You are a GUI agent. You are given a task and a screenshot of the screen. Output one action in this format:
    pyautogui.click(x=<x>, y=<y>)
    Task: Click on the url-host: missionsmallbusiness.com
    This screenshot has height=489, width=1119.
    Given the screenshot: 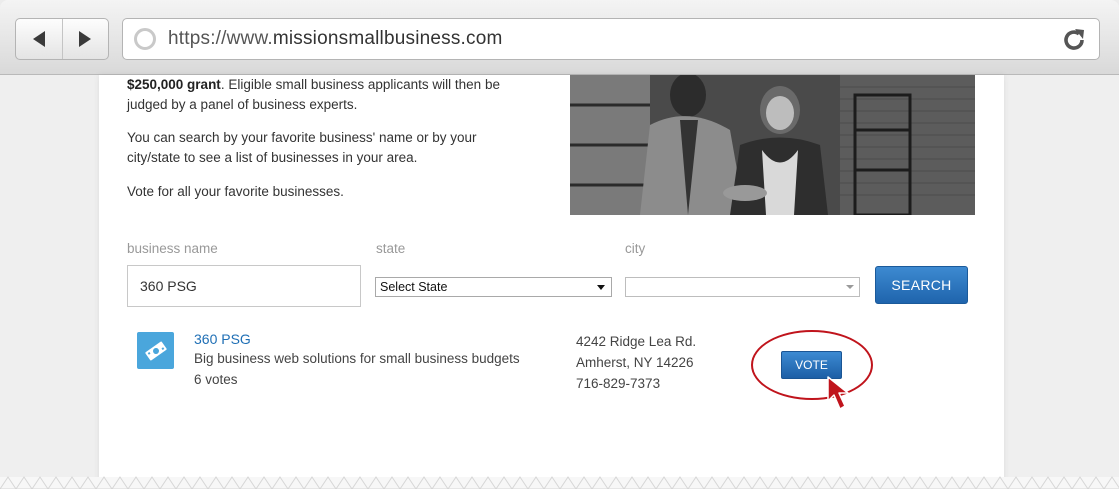 What is the action you would take?
    pyautogui.click(x=387, y=38)
    